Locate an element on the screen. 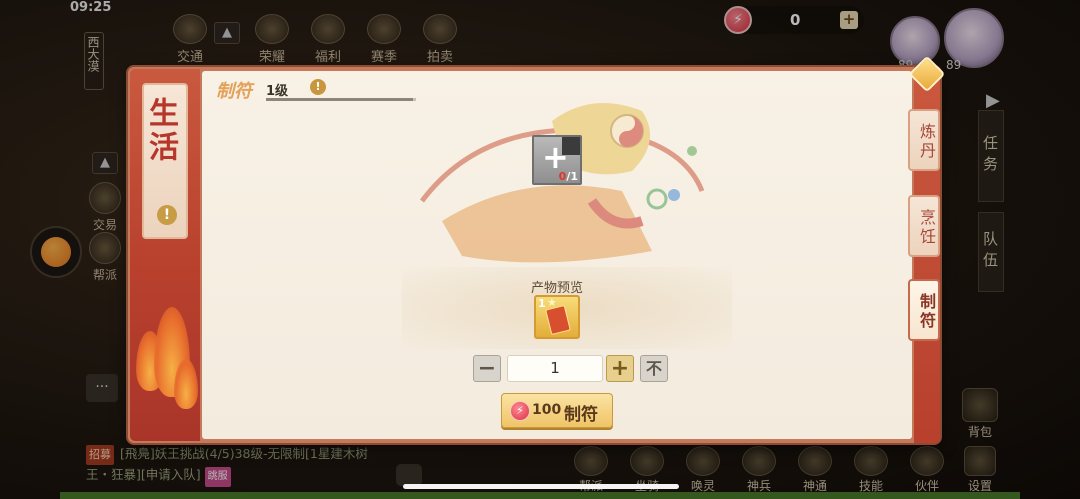 This screenshot has width=1080, height=499. top-icon-label: 福利 is located at coordinates (327, 57).